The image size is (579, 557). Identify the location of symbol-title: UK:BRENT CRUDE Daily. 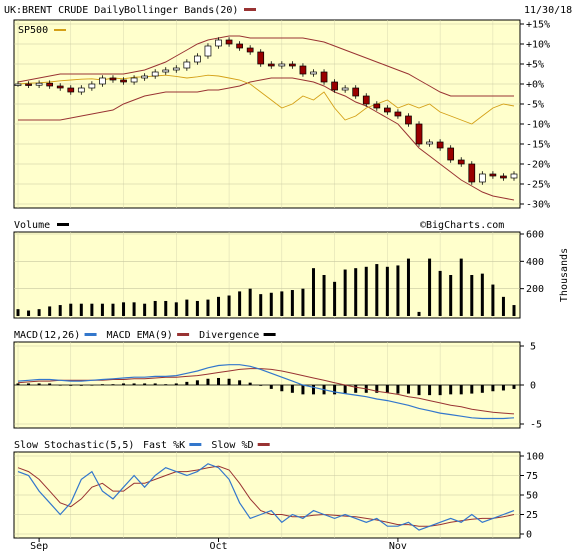
(64, 10).